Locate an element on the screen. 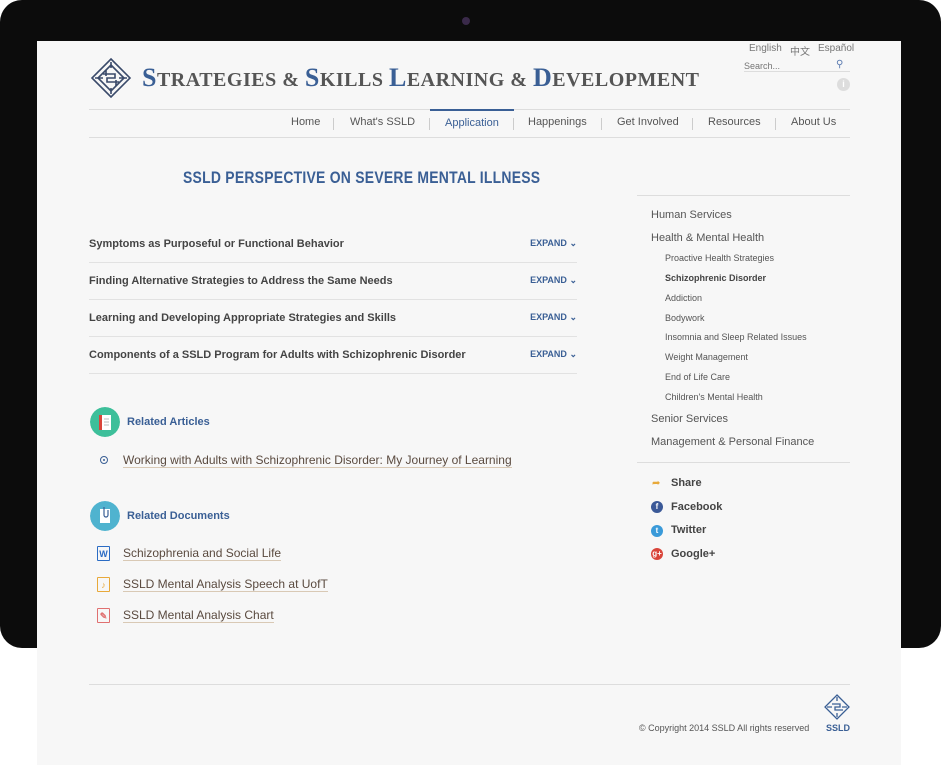 This screenshot has width=941, height=765. footer-logo-text: SSLD is located at coordinates (838, 728).